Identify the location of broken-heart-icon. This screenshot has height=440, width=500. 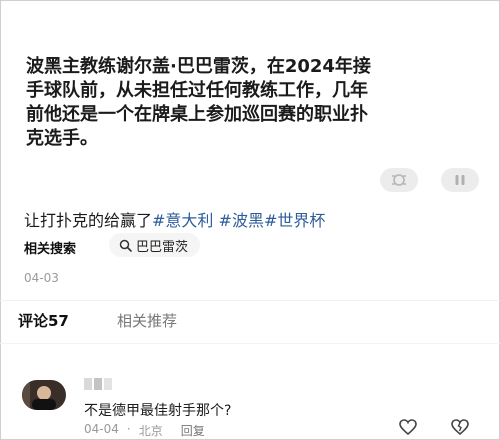
(460, 427).